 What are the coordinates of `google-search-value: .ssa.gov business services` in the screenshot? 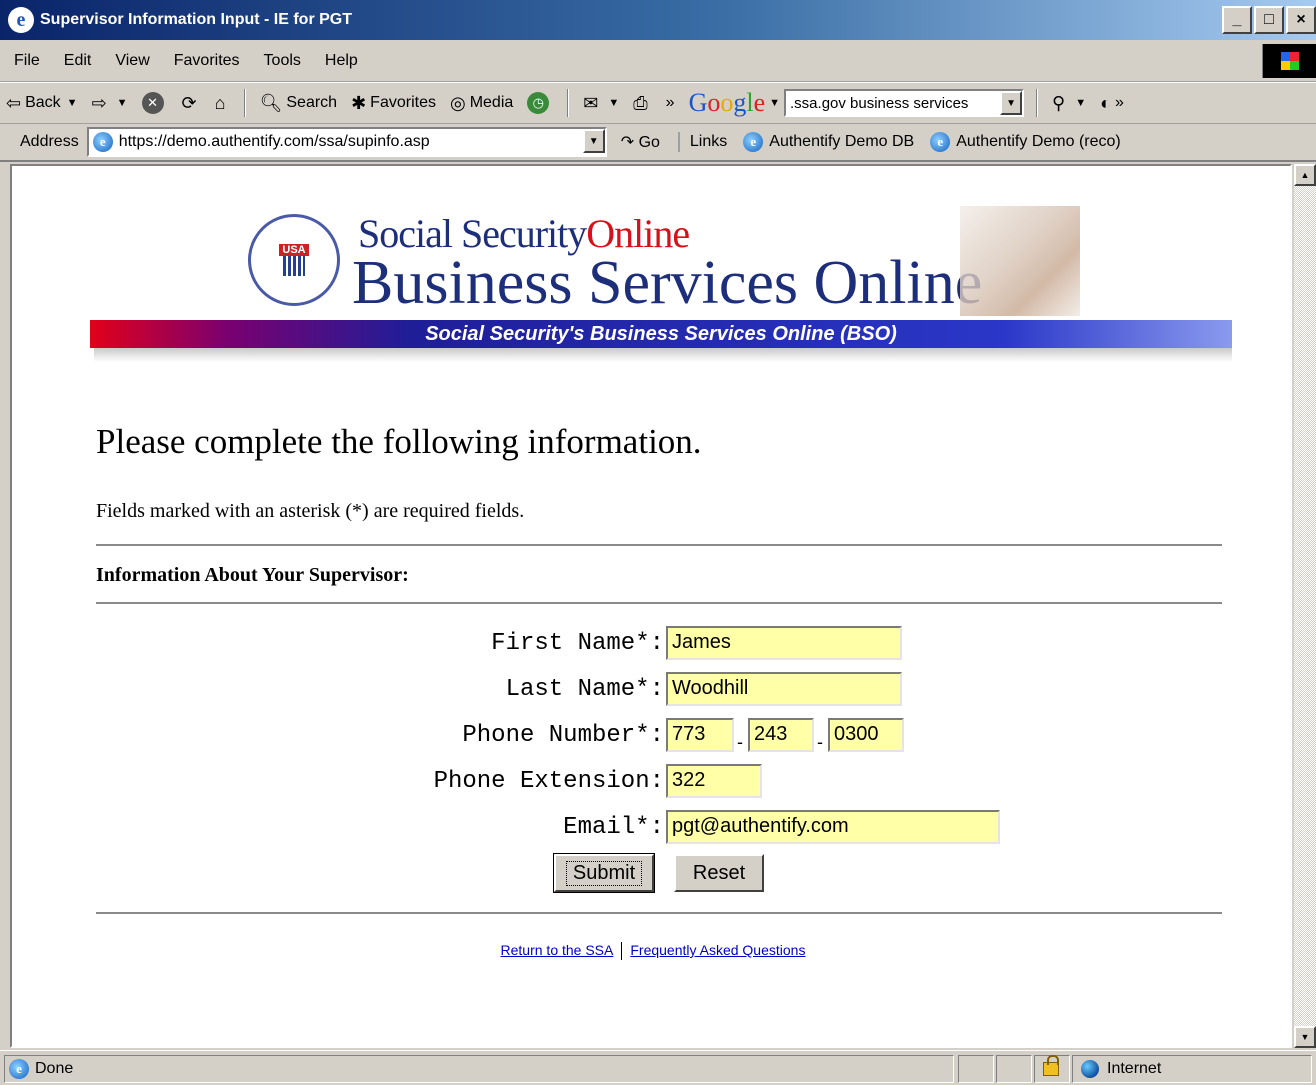 It's located at (879, 103).